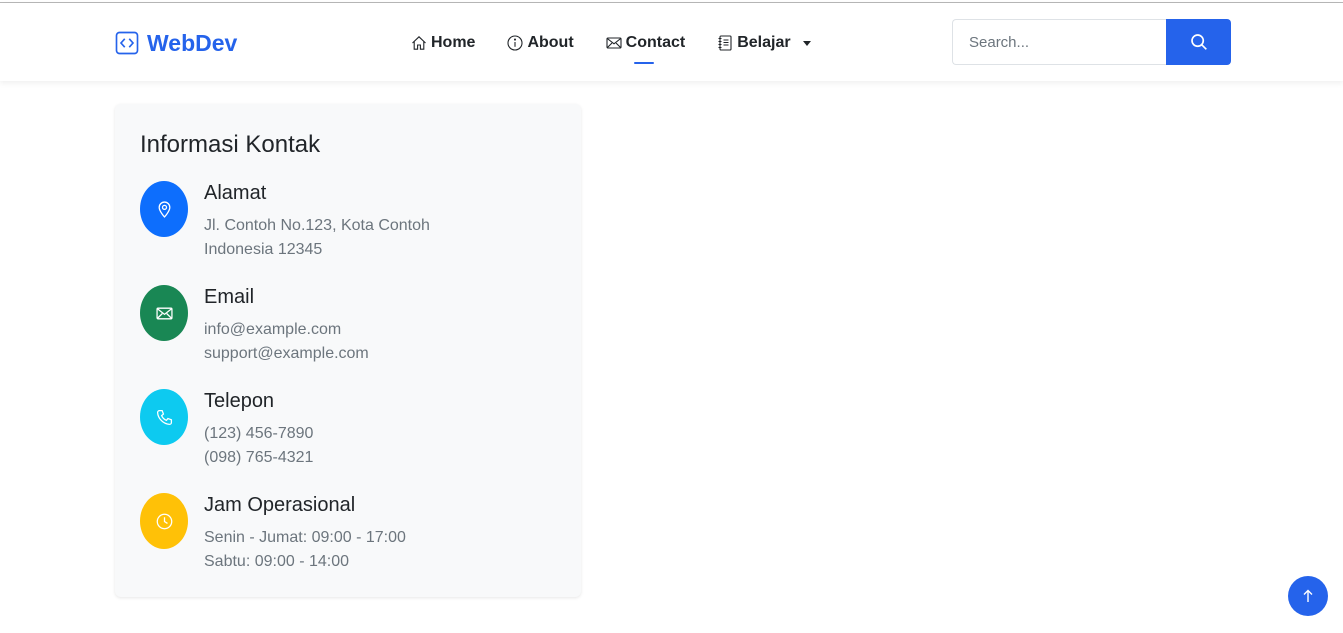 The image size is (1343, 633). What do you see at coordinates (806, 43) in the screenshot?
I see `chevron-down-icon` at bounding box center [806, 43].